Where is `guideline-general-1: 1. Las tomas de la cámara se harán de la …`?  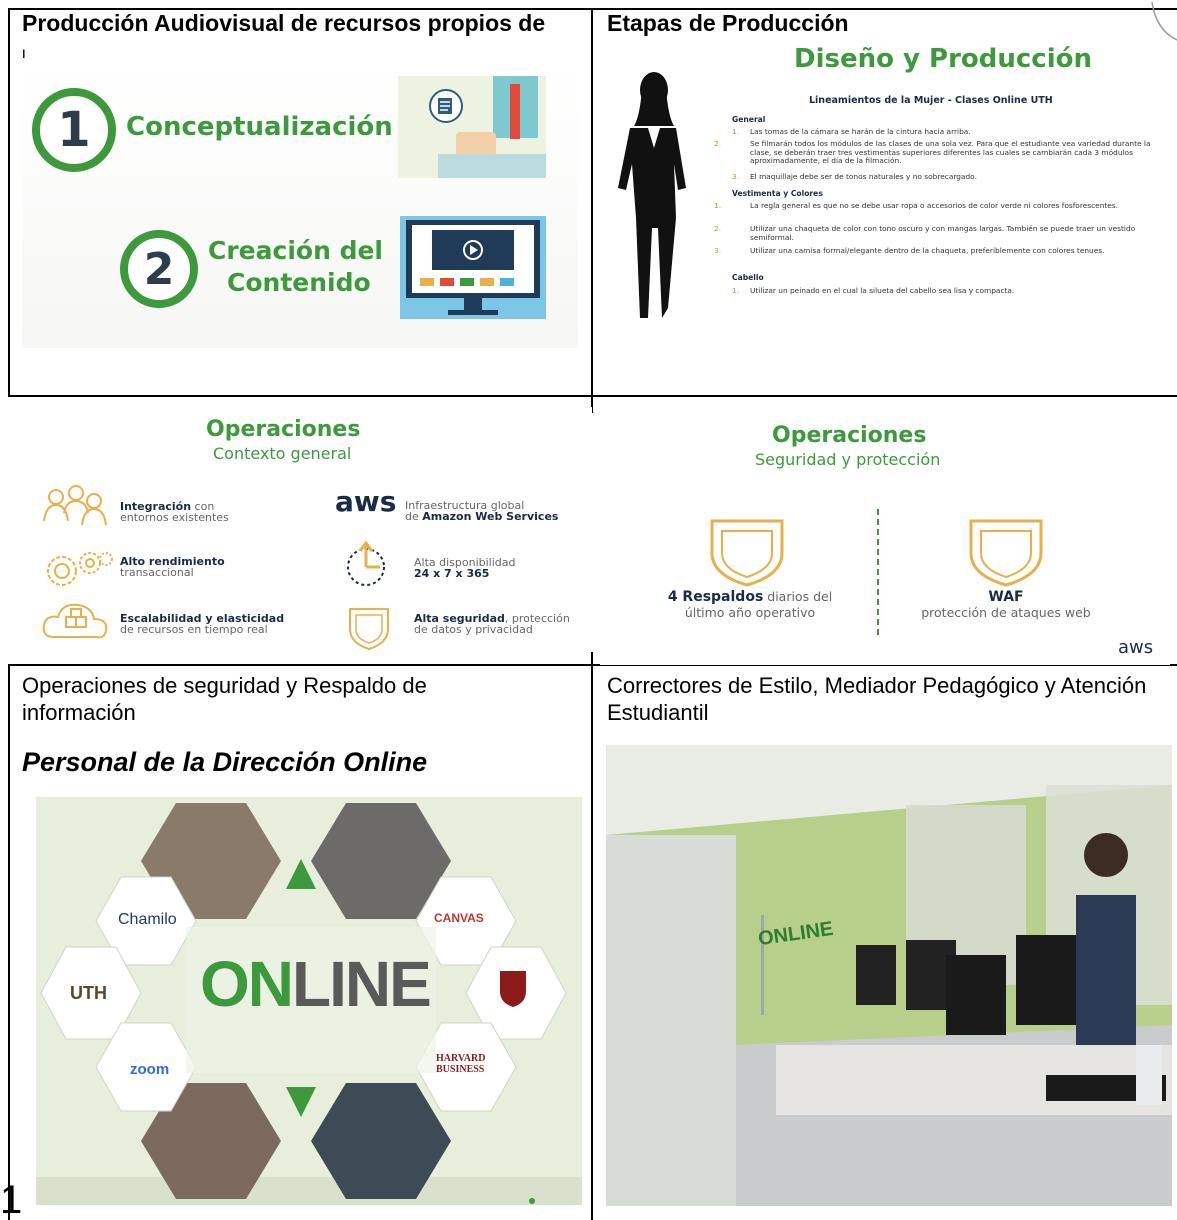 guideline-general-1: 1. Las tomas de la cámara se harán de la … is located at coordinates (851, 131).